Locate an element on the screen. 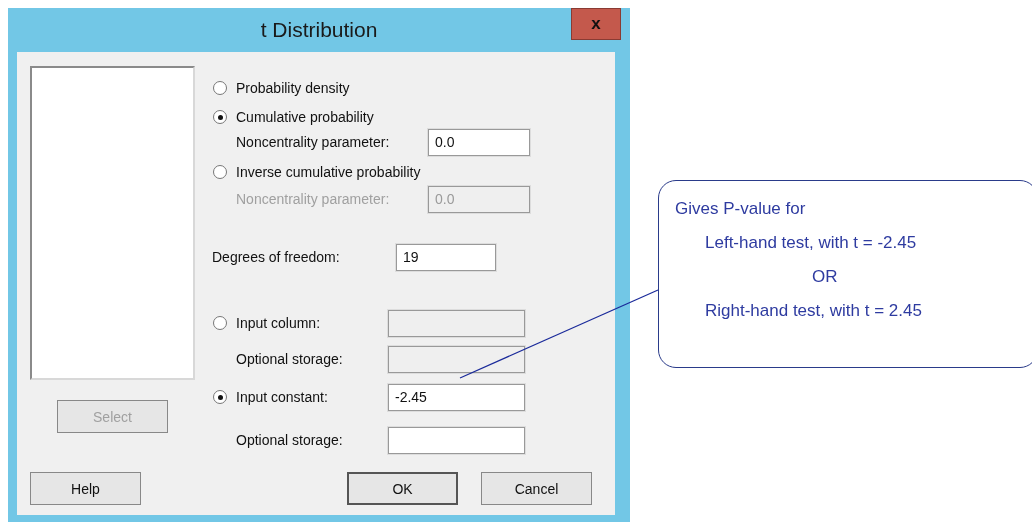  callout-text: Left-hand test, with t = -2.45 is located at coordinates (811, 243).